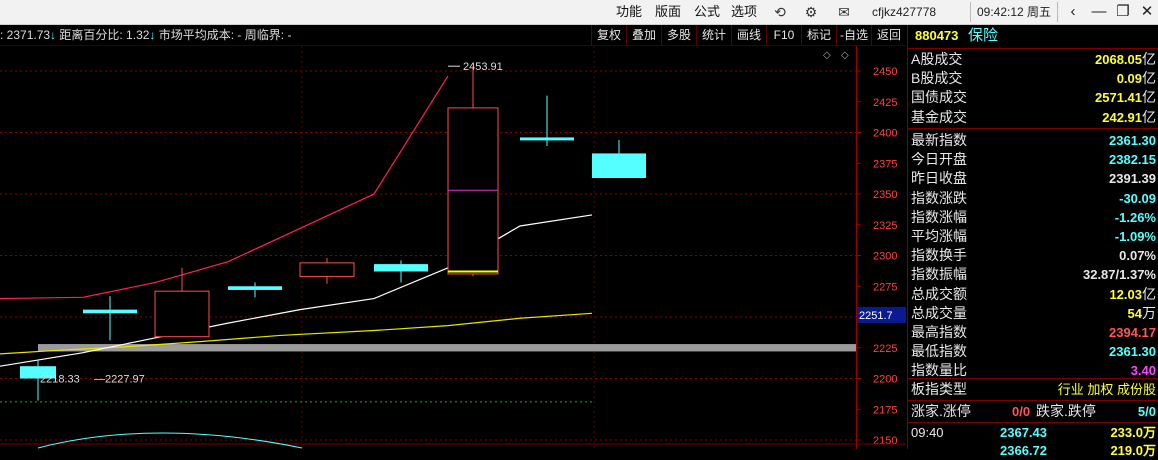 Image resolution: width=1158 pixels, height=460 pixels. Describe the element at coordinates (983, 35) in the screenshot. I see `index-name: 保险` at that location.